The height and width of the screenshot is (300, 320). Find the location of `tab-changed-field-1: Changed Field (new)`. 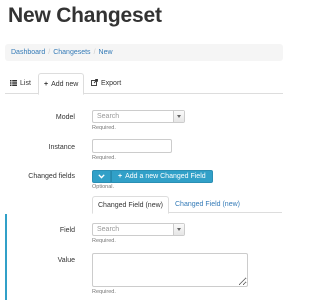

tab-changed-field-1: Changed Field (new) is located at coordinates (130, 205).